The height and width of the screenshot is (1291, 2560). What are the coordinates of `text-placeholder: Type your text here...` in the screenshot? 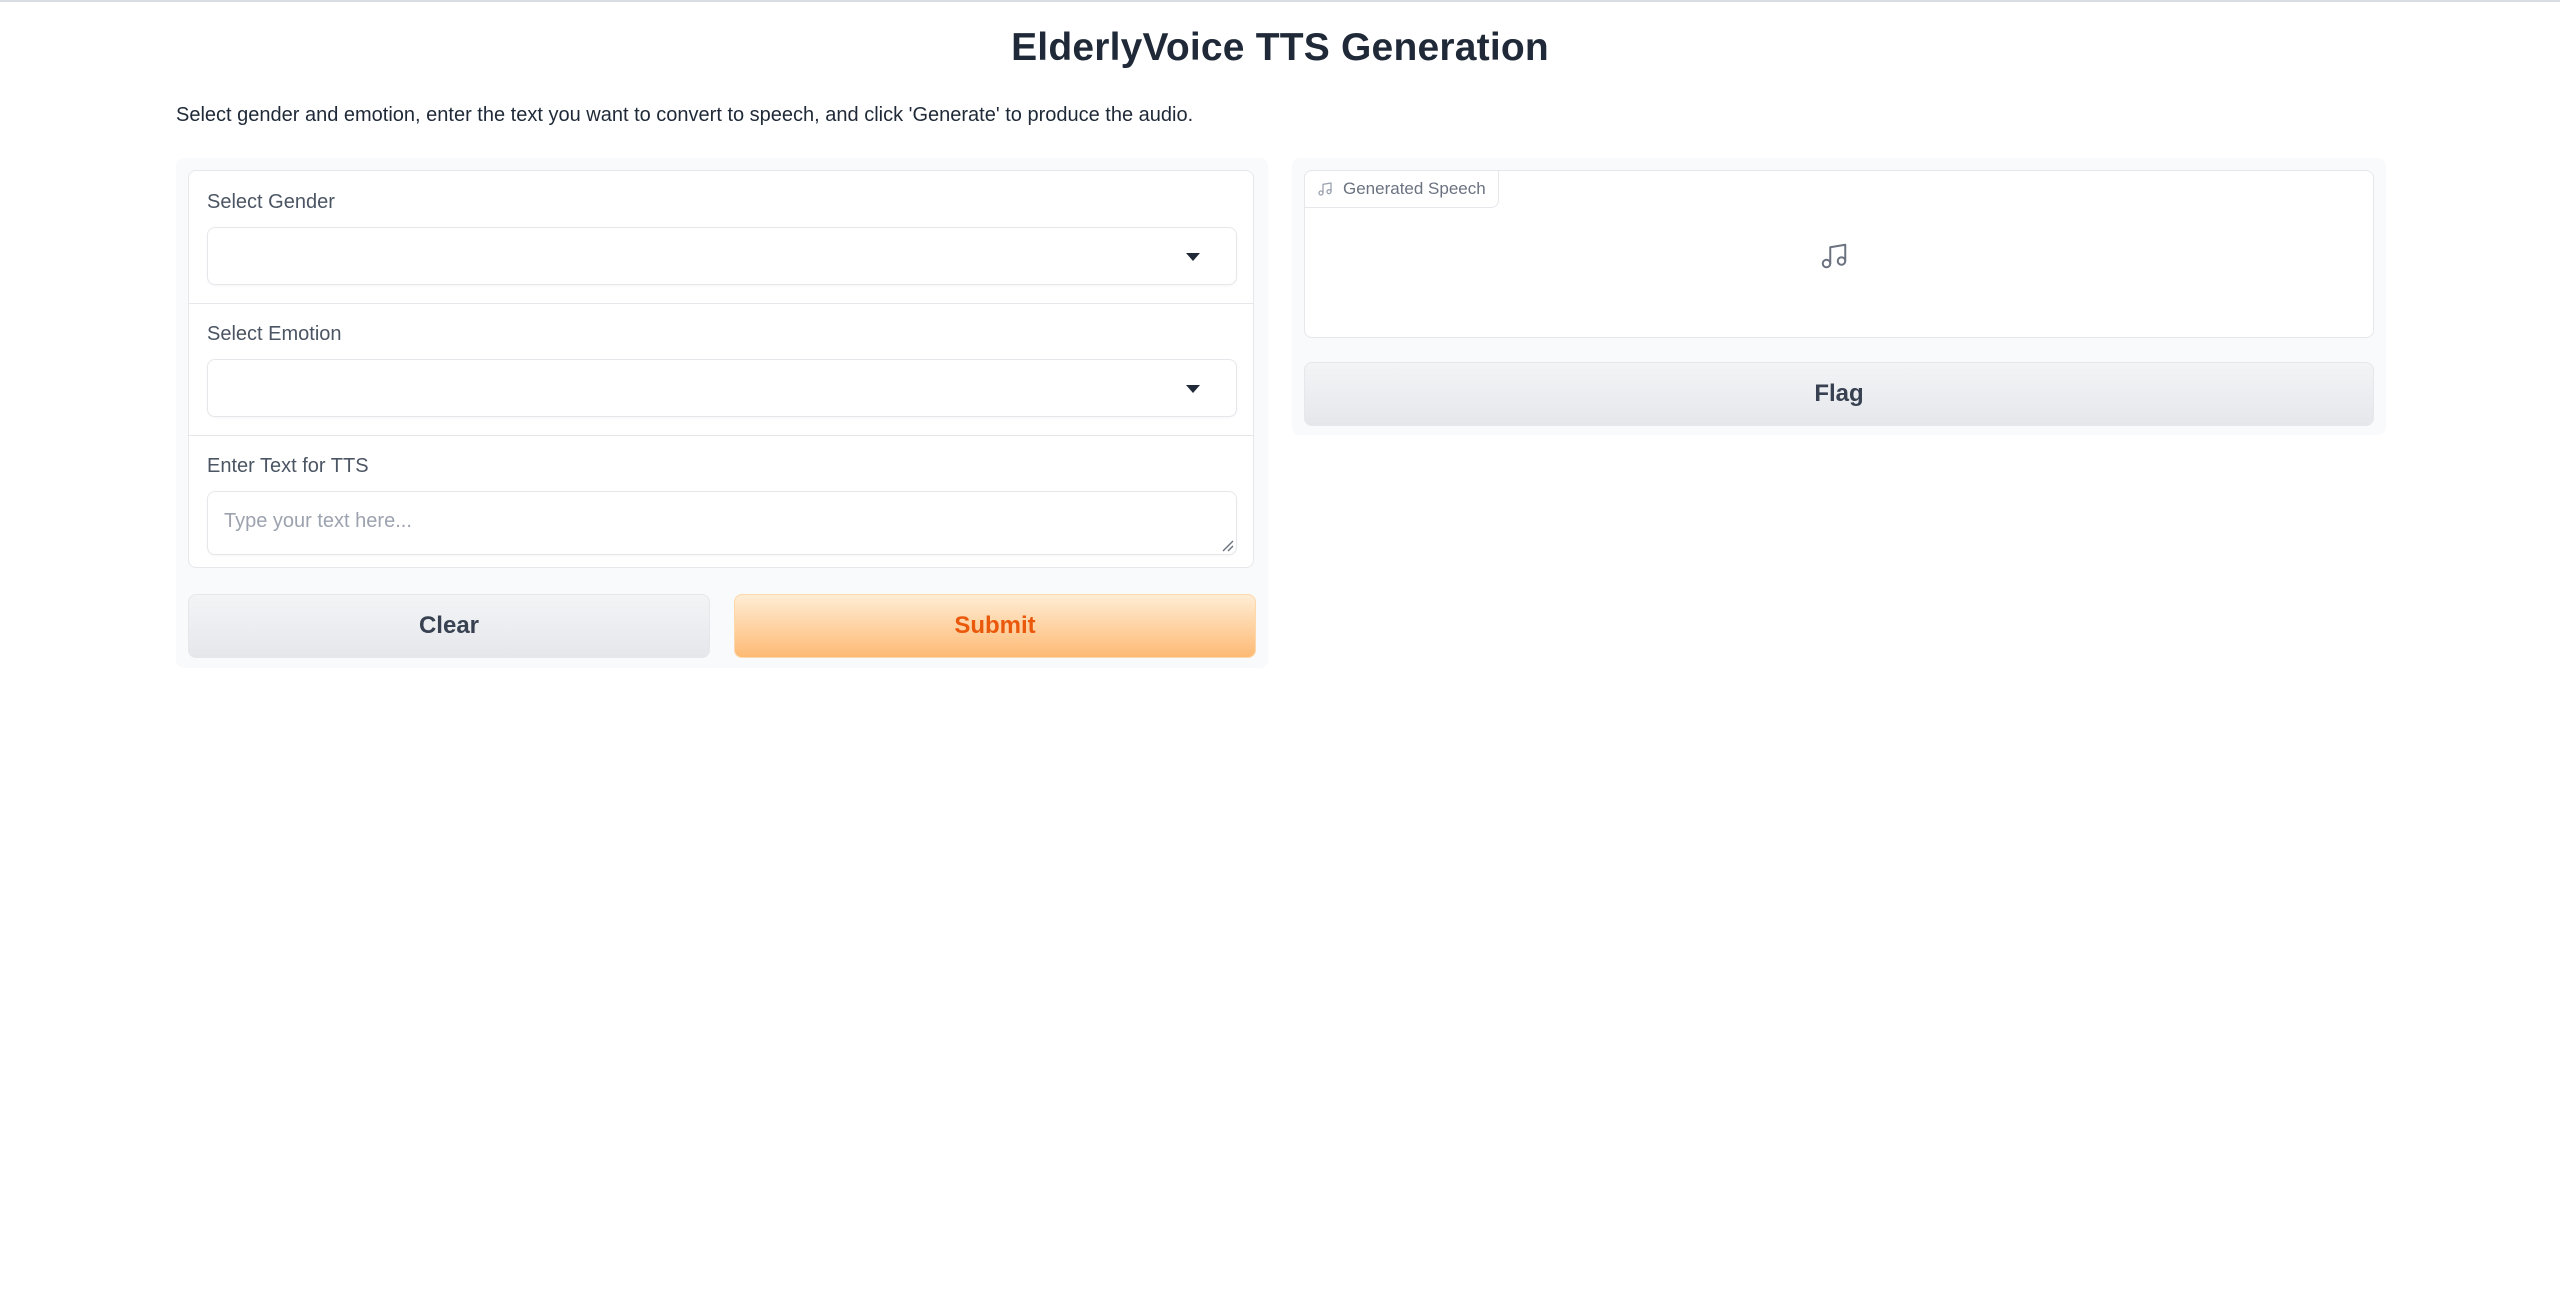 It's located at (318, 521).